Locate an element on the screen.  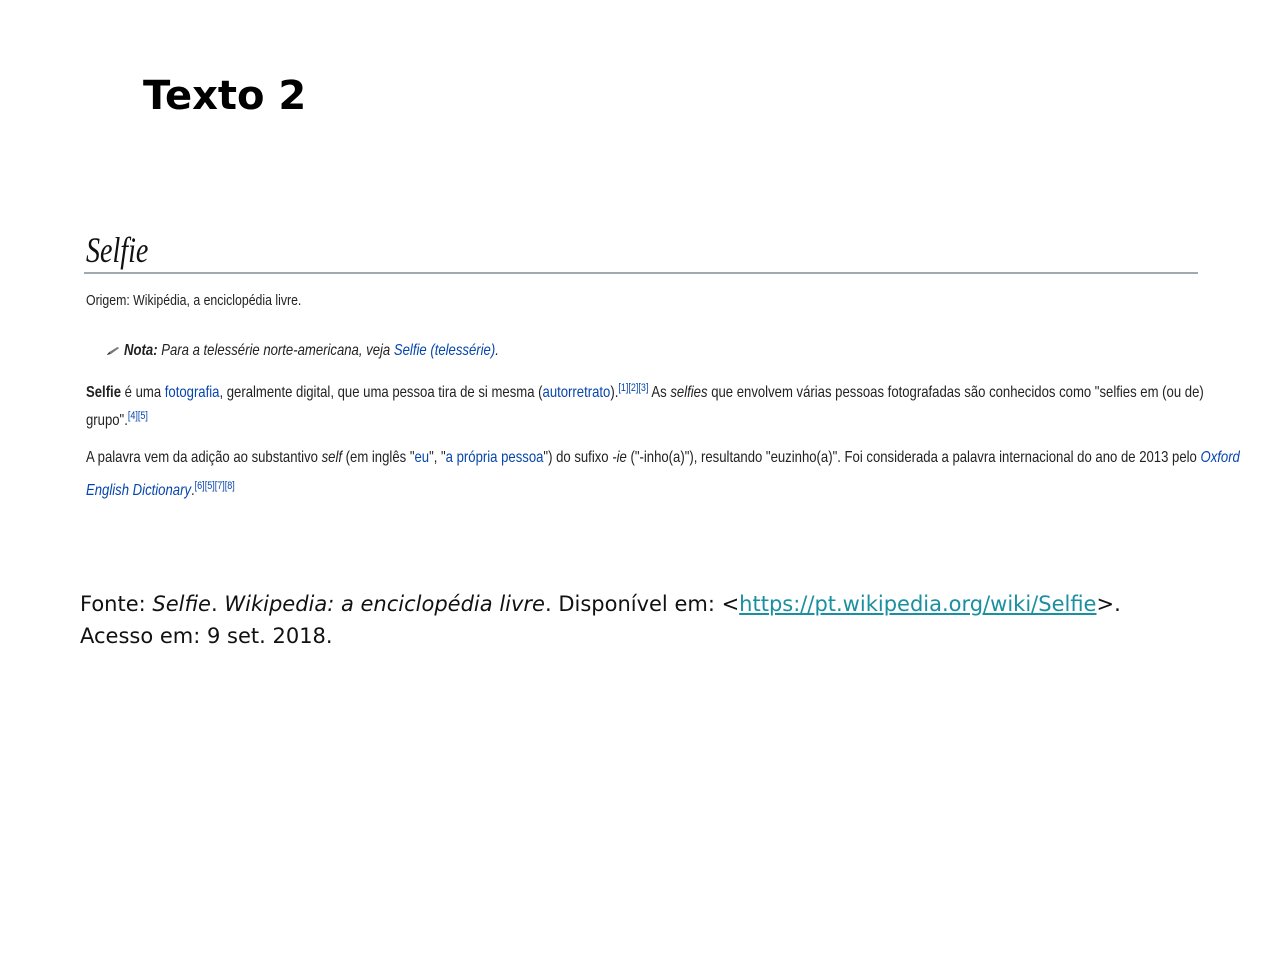
reference-links: [6][5][7][8] is located at coordinates (215, 486).